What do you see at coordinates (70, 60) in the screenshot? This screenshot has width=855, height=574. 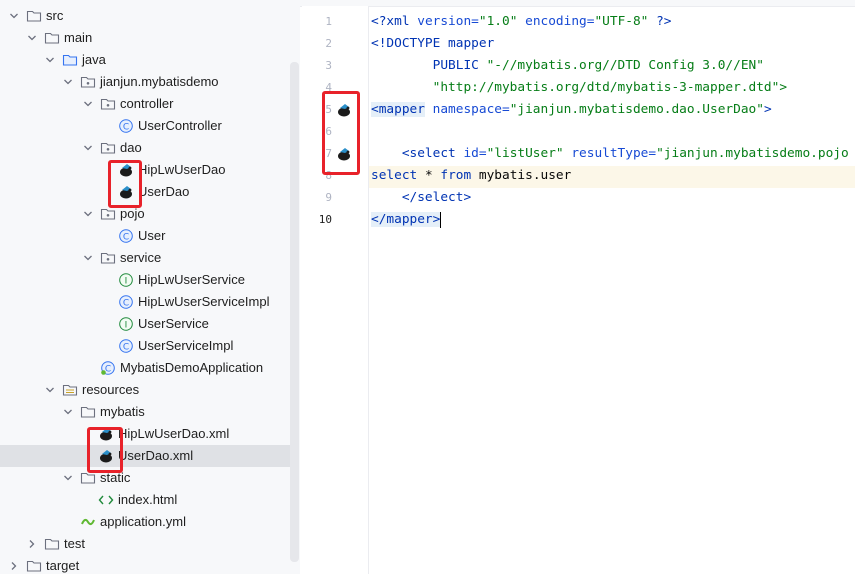 I see `source-folder-icon` at bounding box center [70, 60].